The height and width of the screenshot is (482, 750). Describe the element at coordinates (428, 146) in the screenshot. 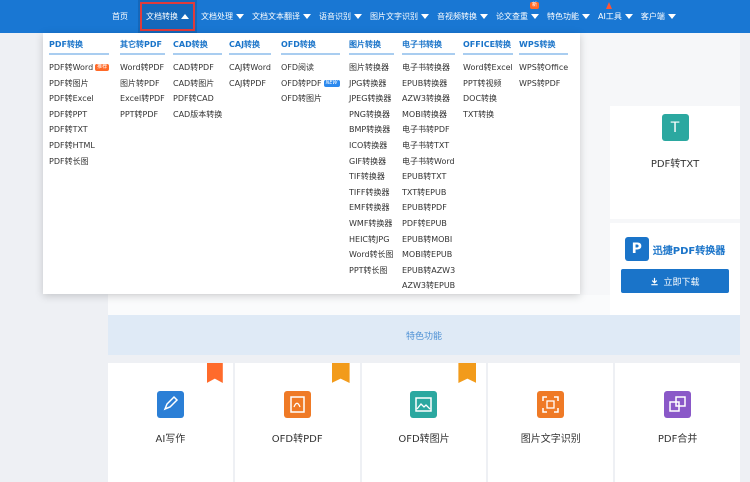

I see `dropdown-link: 电子书转TXT` at that location.